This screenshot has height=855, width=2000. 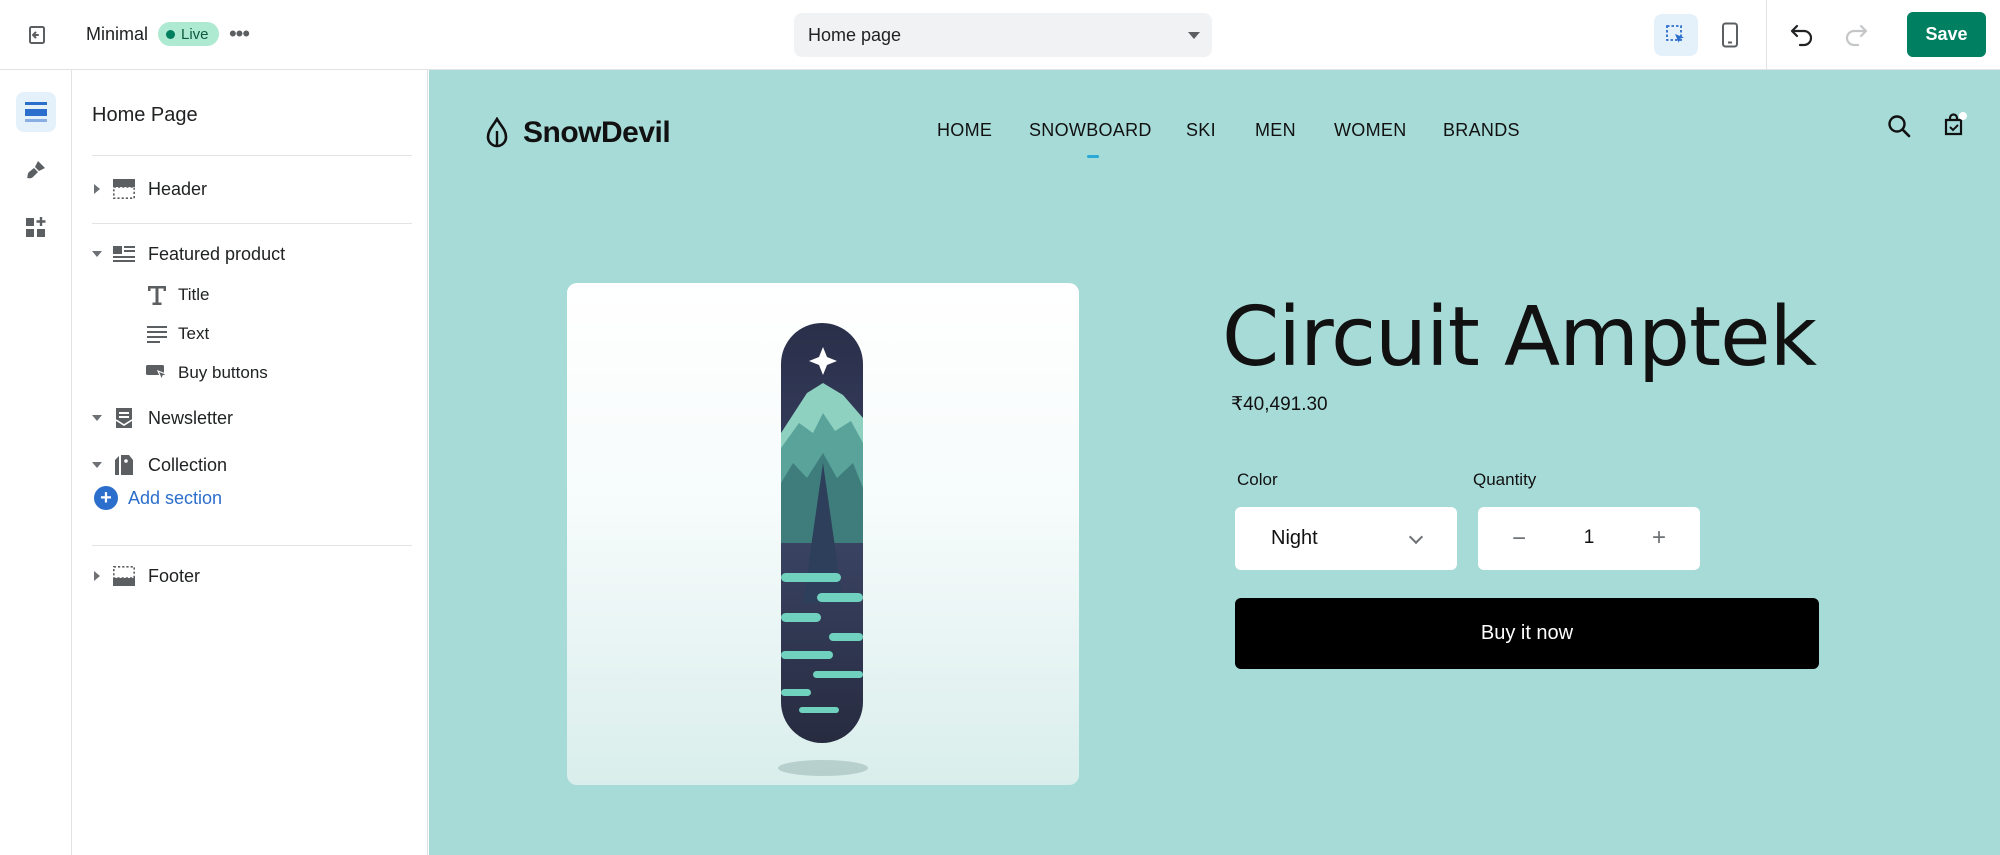 What do you see at coordinates (1346, 538) in the screenshot?
I see `color-select: Night` at bounding box center [1346, 538].